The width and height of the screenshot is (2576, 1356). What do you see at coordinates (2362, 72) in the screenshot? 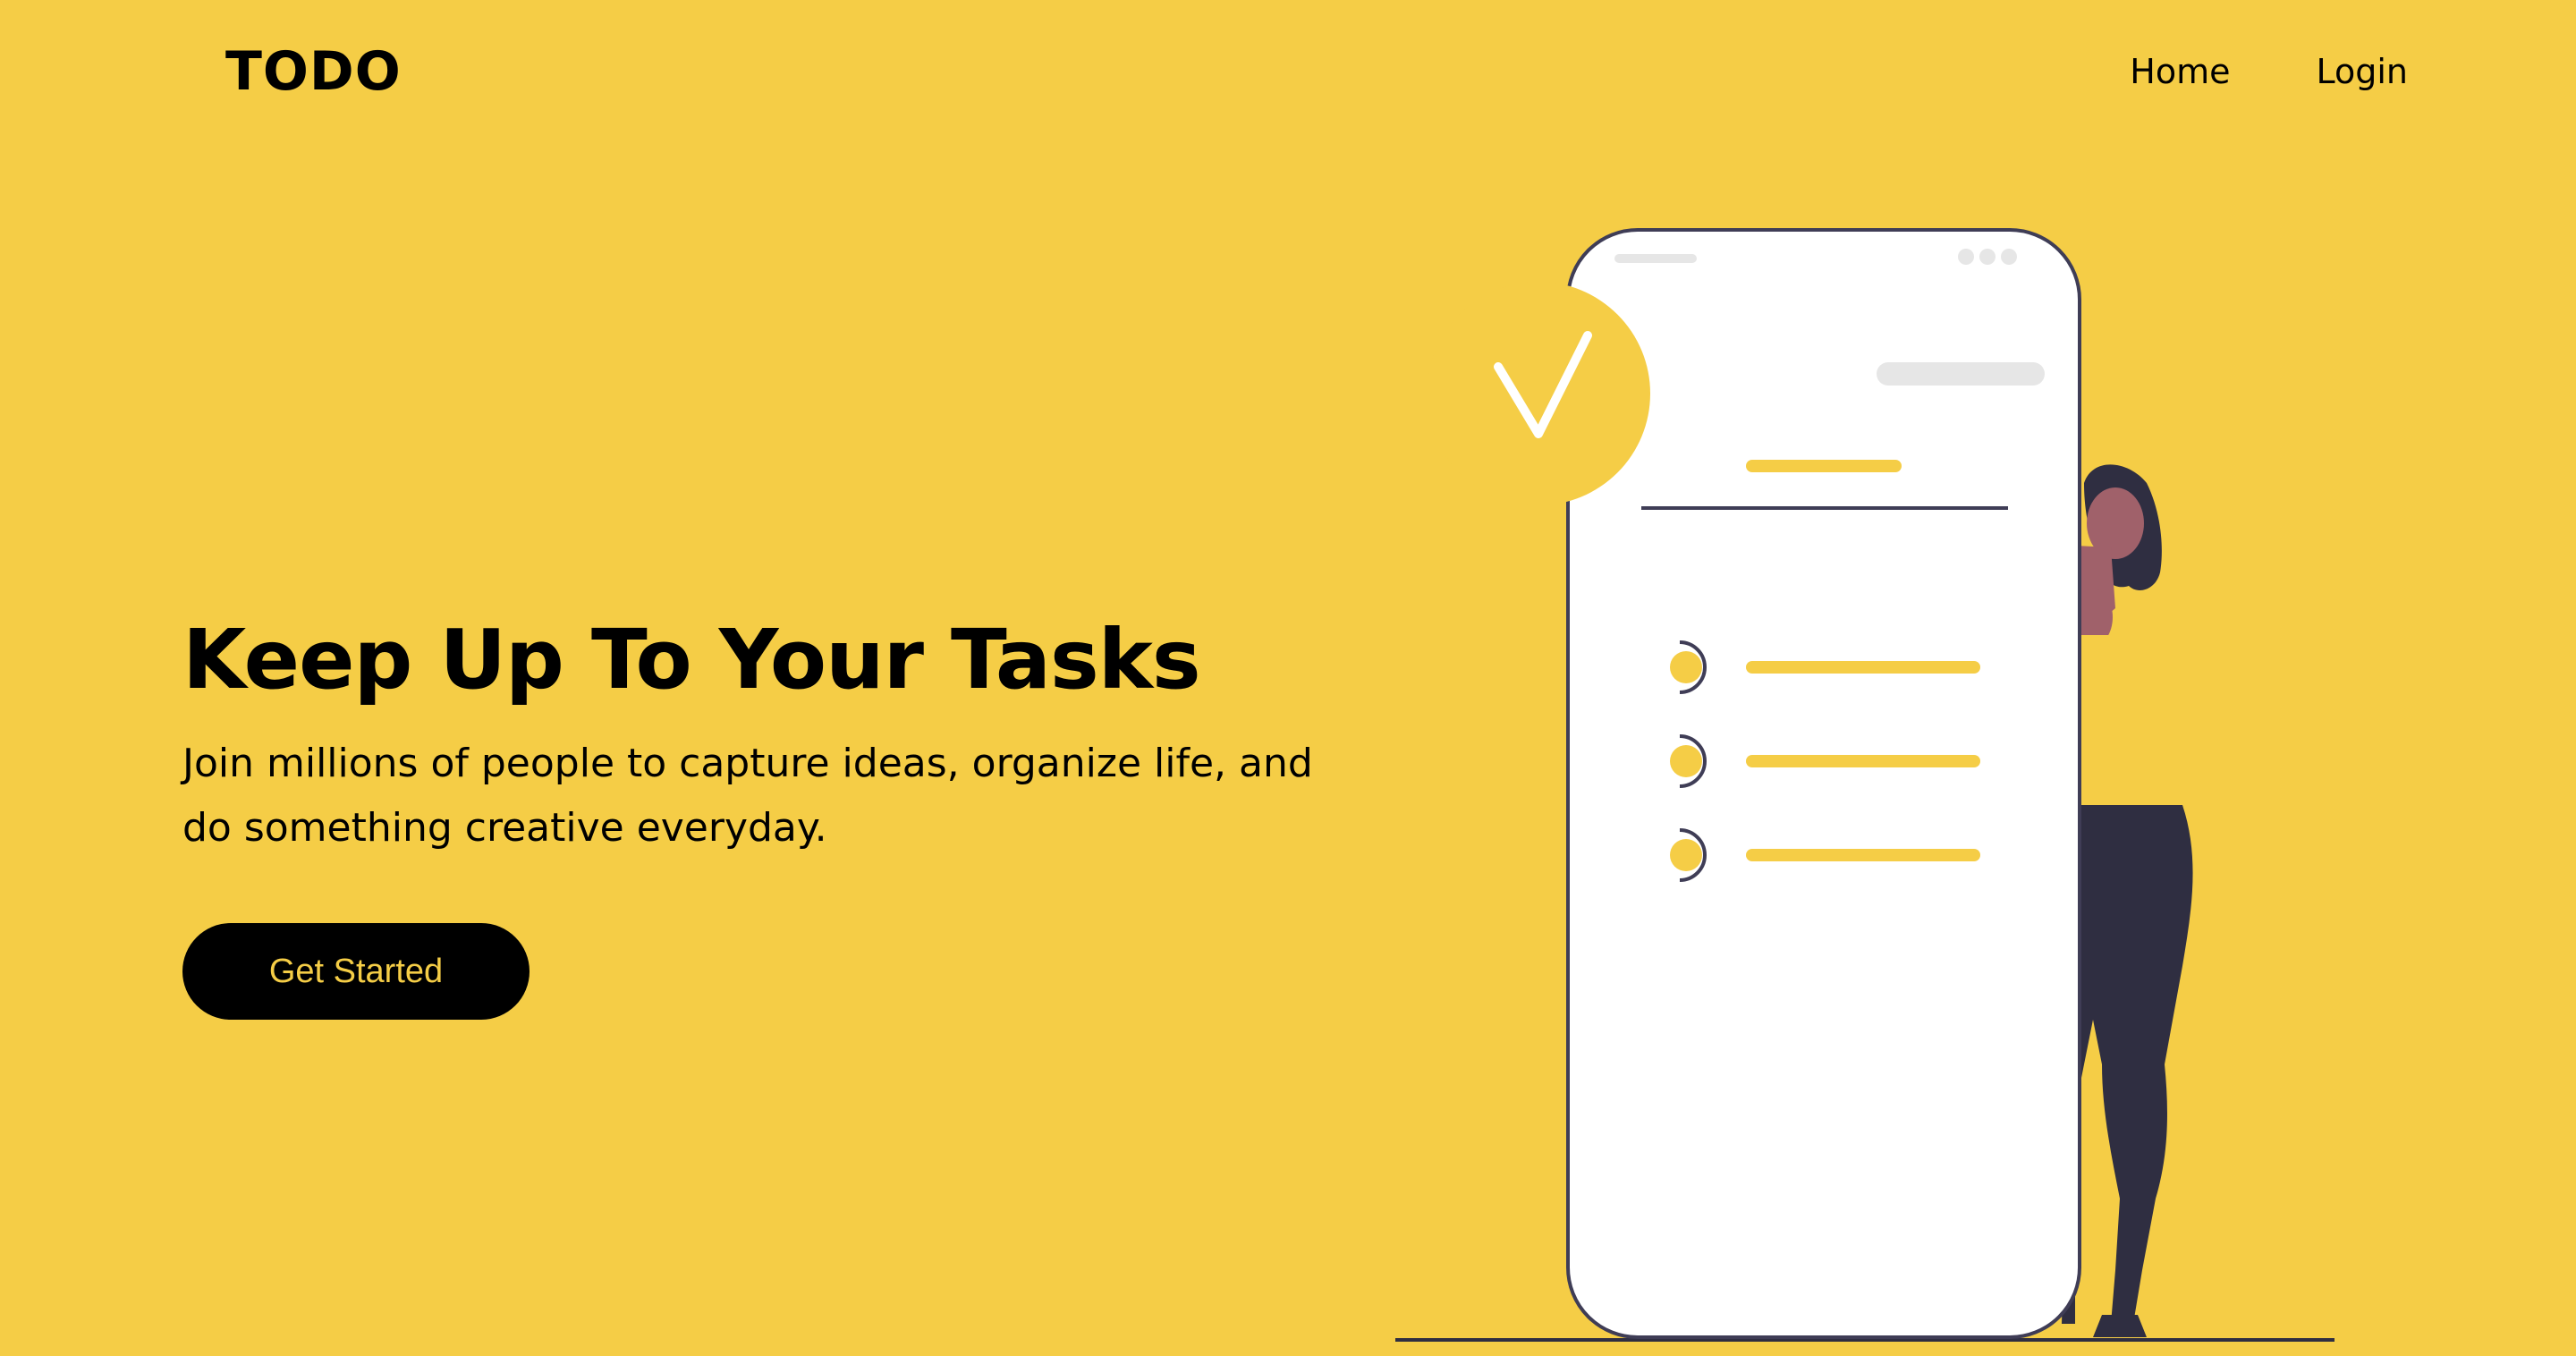
I see `nav-link-login: Login` at bounding box center [2362, 72].